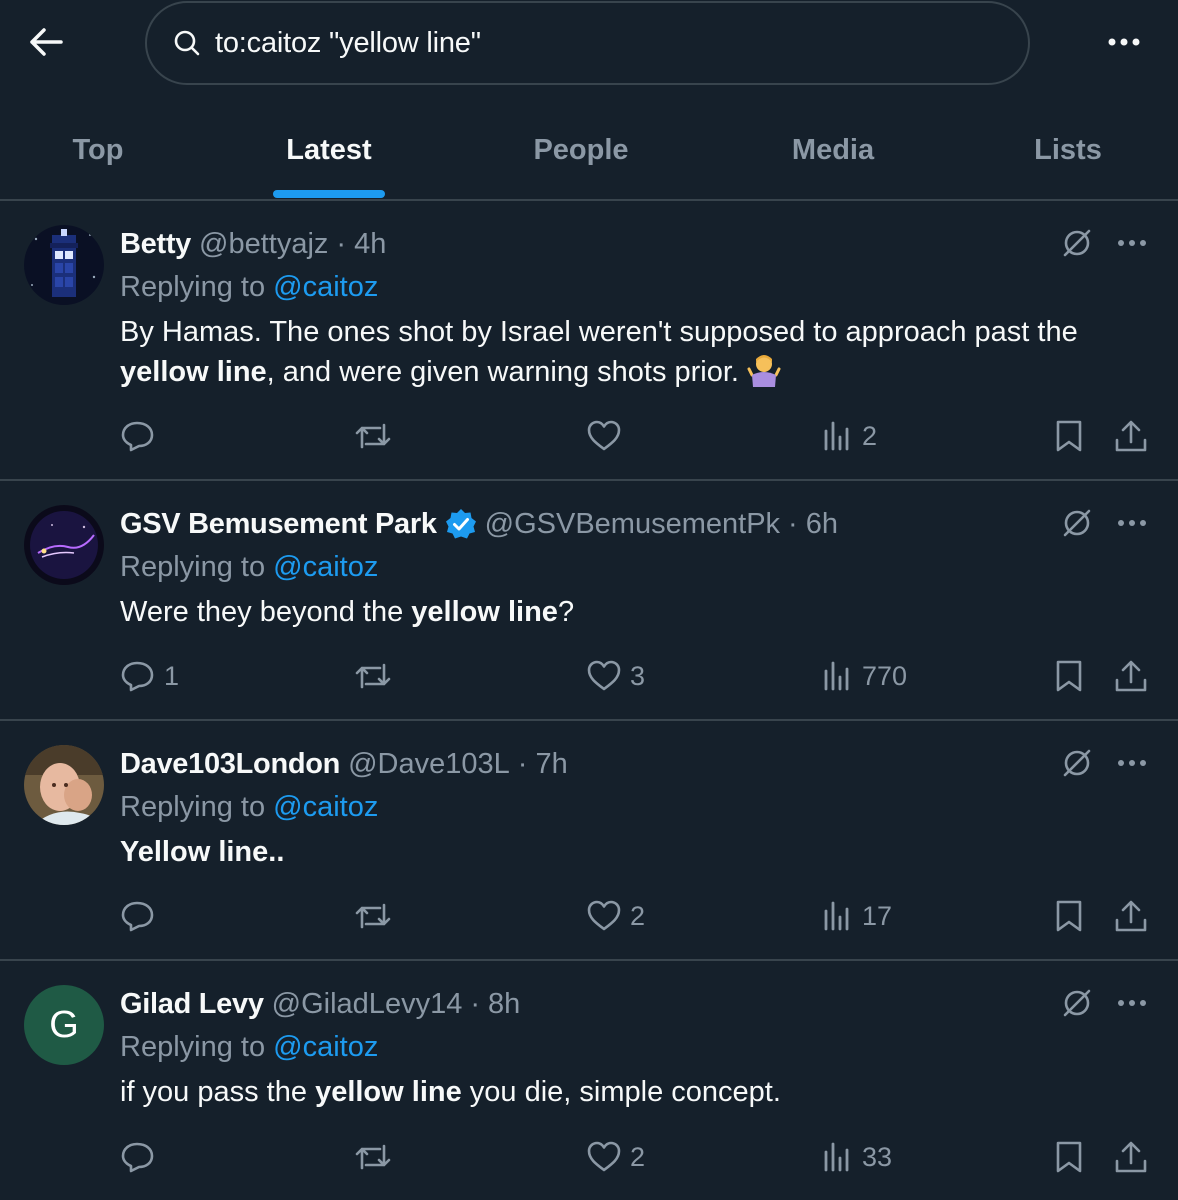 The image size is (1178, 1200). I want to click on tab-latest: Latest, so click(329, 150).